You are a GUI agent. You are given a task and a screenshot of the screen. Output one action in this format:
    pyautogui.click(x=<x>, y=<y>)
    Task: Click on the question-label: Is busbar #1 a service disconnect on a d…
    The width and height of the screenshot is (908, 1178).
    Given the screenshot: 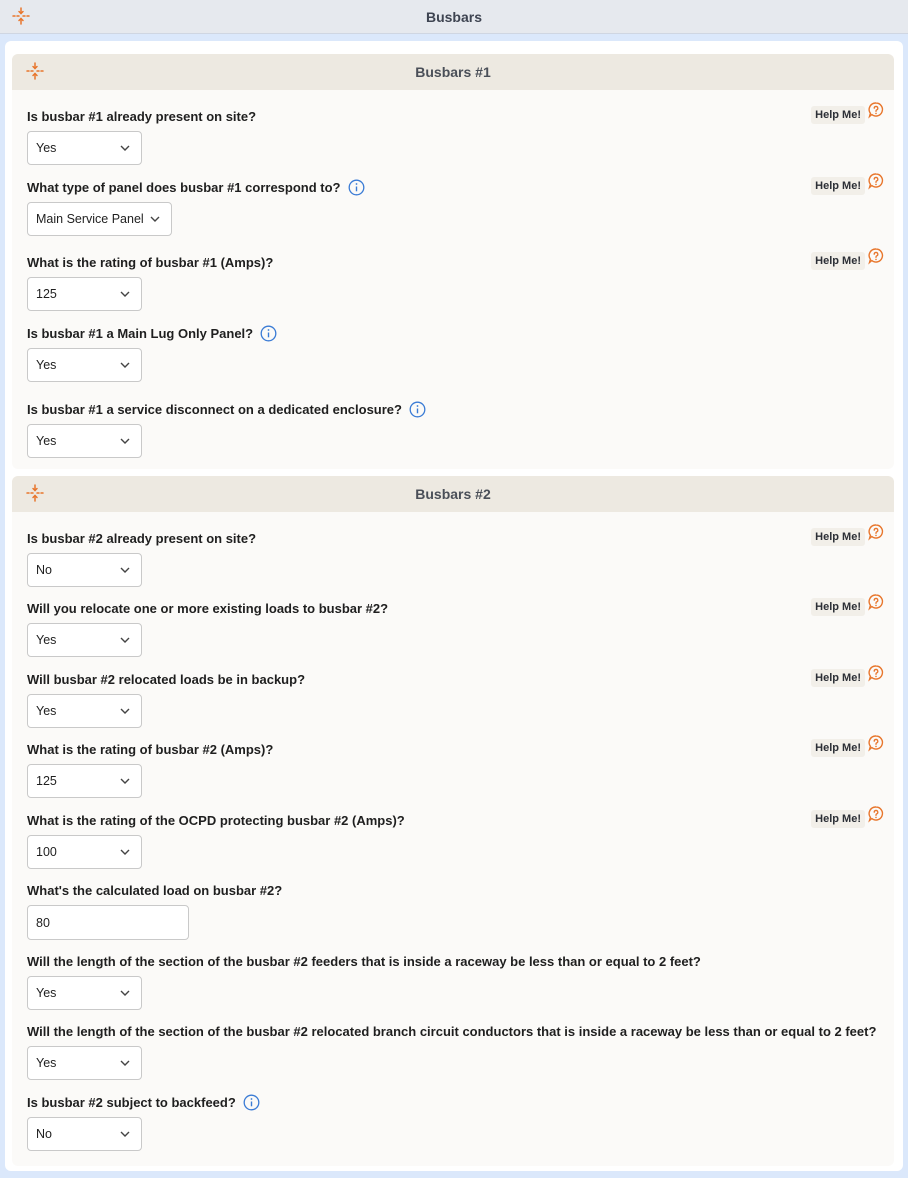 What is the action you would take?
    pyautogui.click(x=214, y=409)
    